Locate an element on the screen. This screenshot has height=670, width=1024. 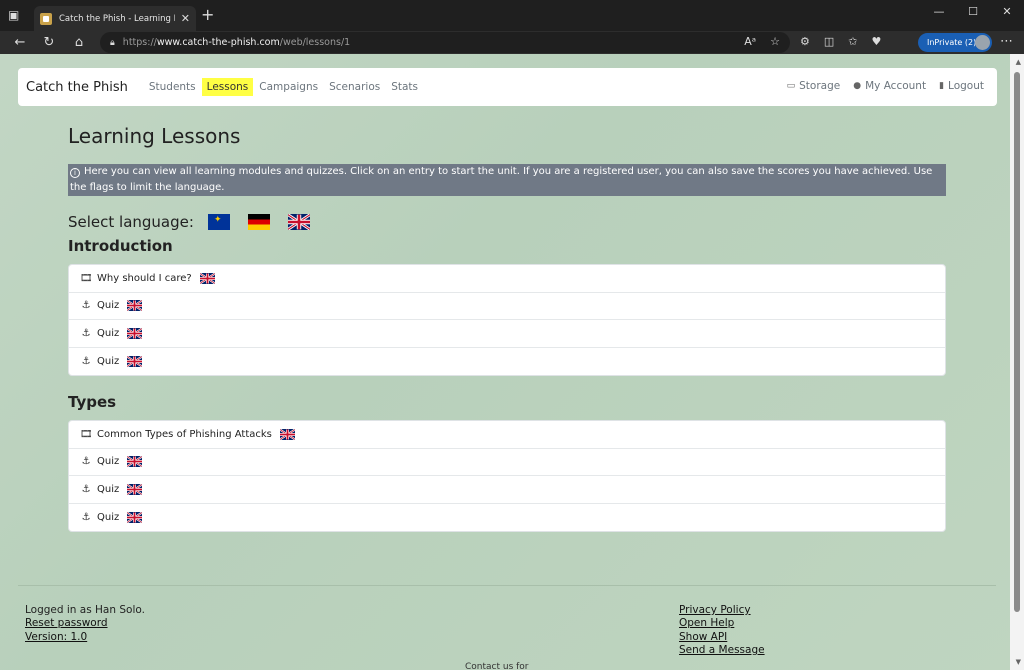
minimize-icon: — is located at coordinates (939, 12).